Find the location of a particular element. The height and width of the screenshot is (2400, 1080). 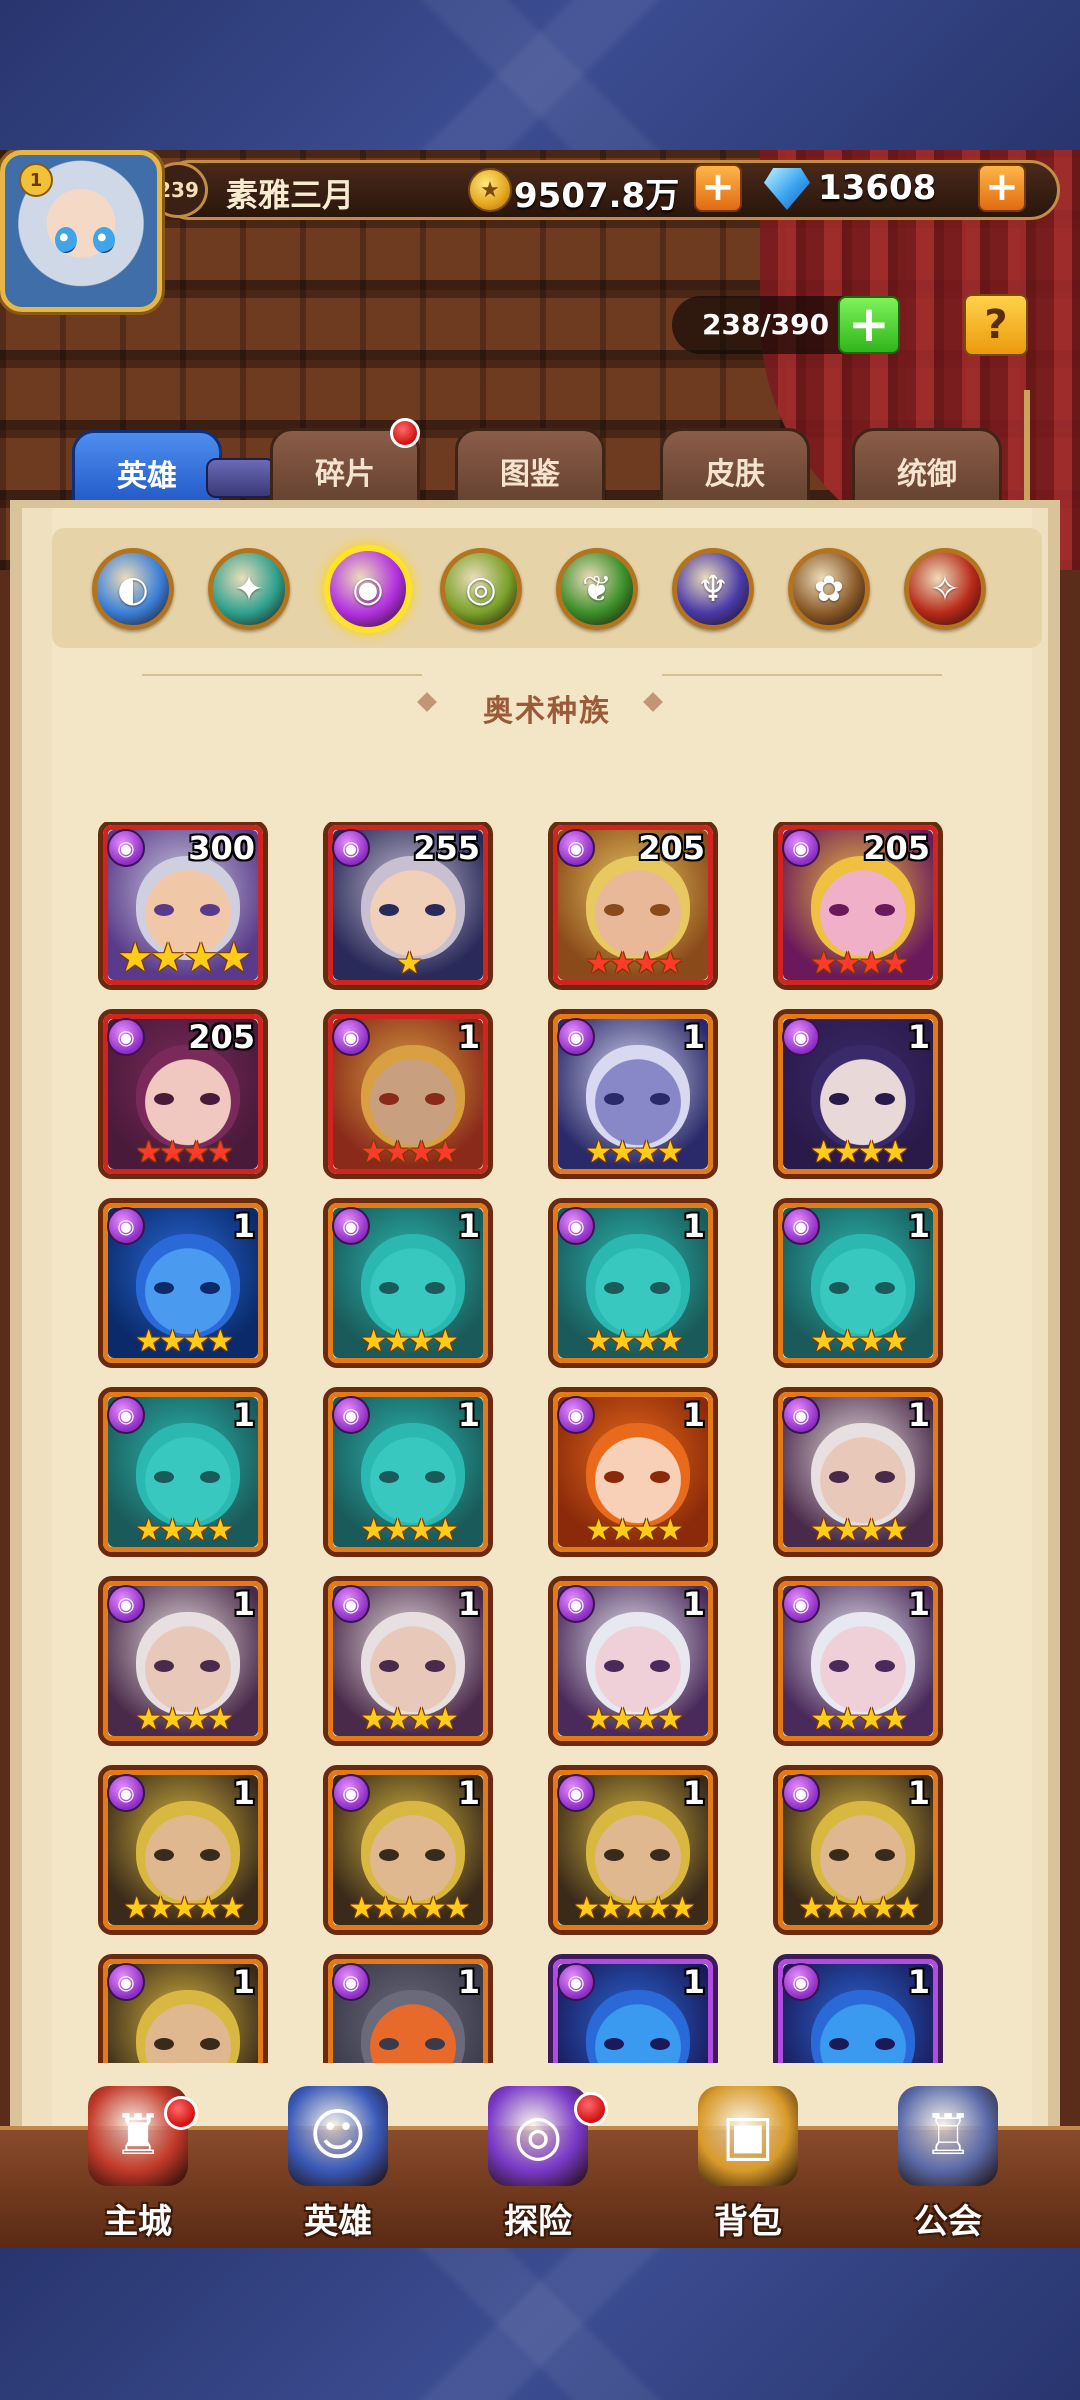

help-button: ? is located at coordinates (996, 325).